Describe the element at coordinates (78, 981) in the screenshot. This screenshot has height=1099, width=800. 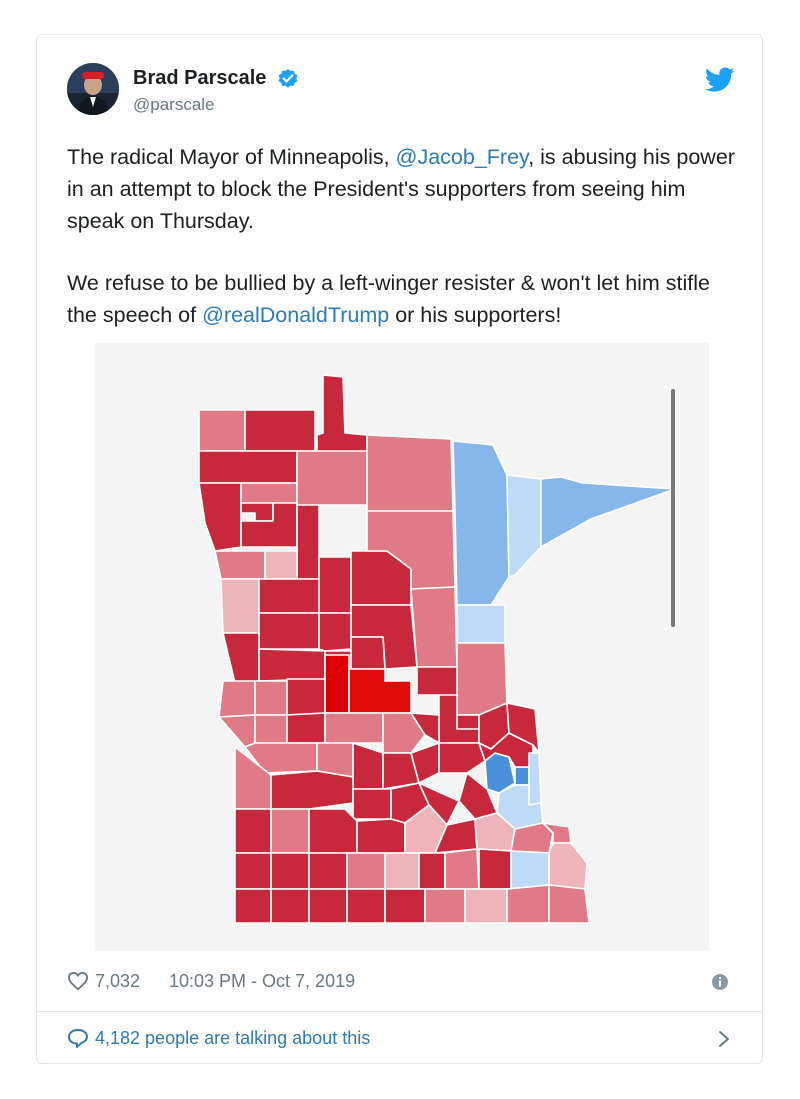
I see `heart-icon` at that location.